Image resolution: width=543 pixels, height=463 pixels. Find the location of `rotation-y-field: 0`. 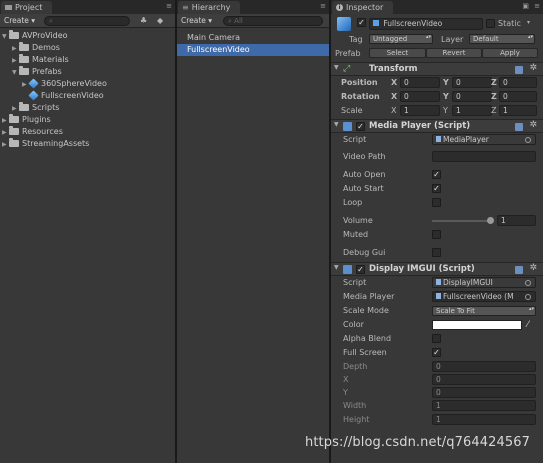

rotation-y-field: 0 is located at coordinates (472, 96).